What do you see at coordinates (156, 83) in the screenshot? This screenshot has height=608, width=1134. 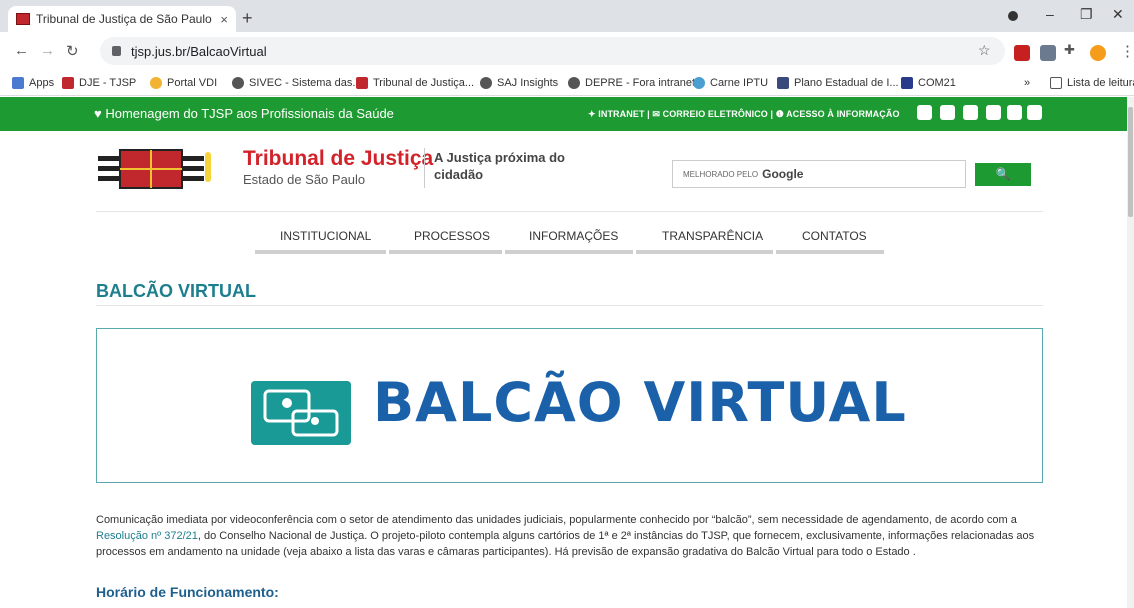 I see `vdi-icon` at bounding box center [156, 83].